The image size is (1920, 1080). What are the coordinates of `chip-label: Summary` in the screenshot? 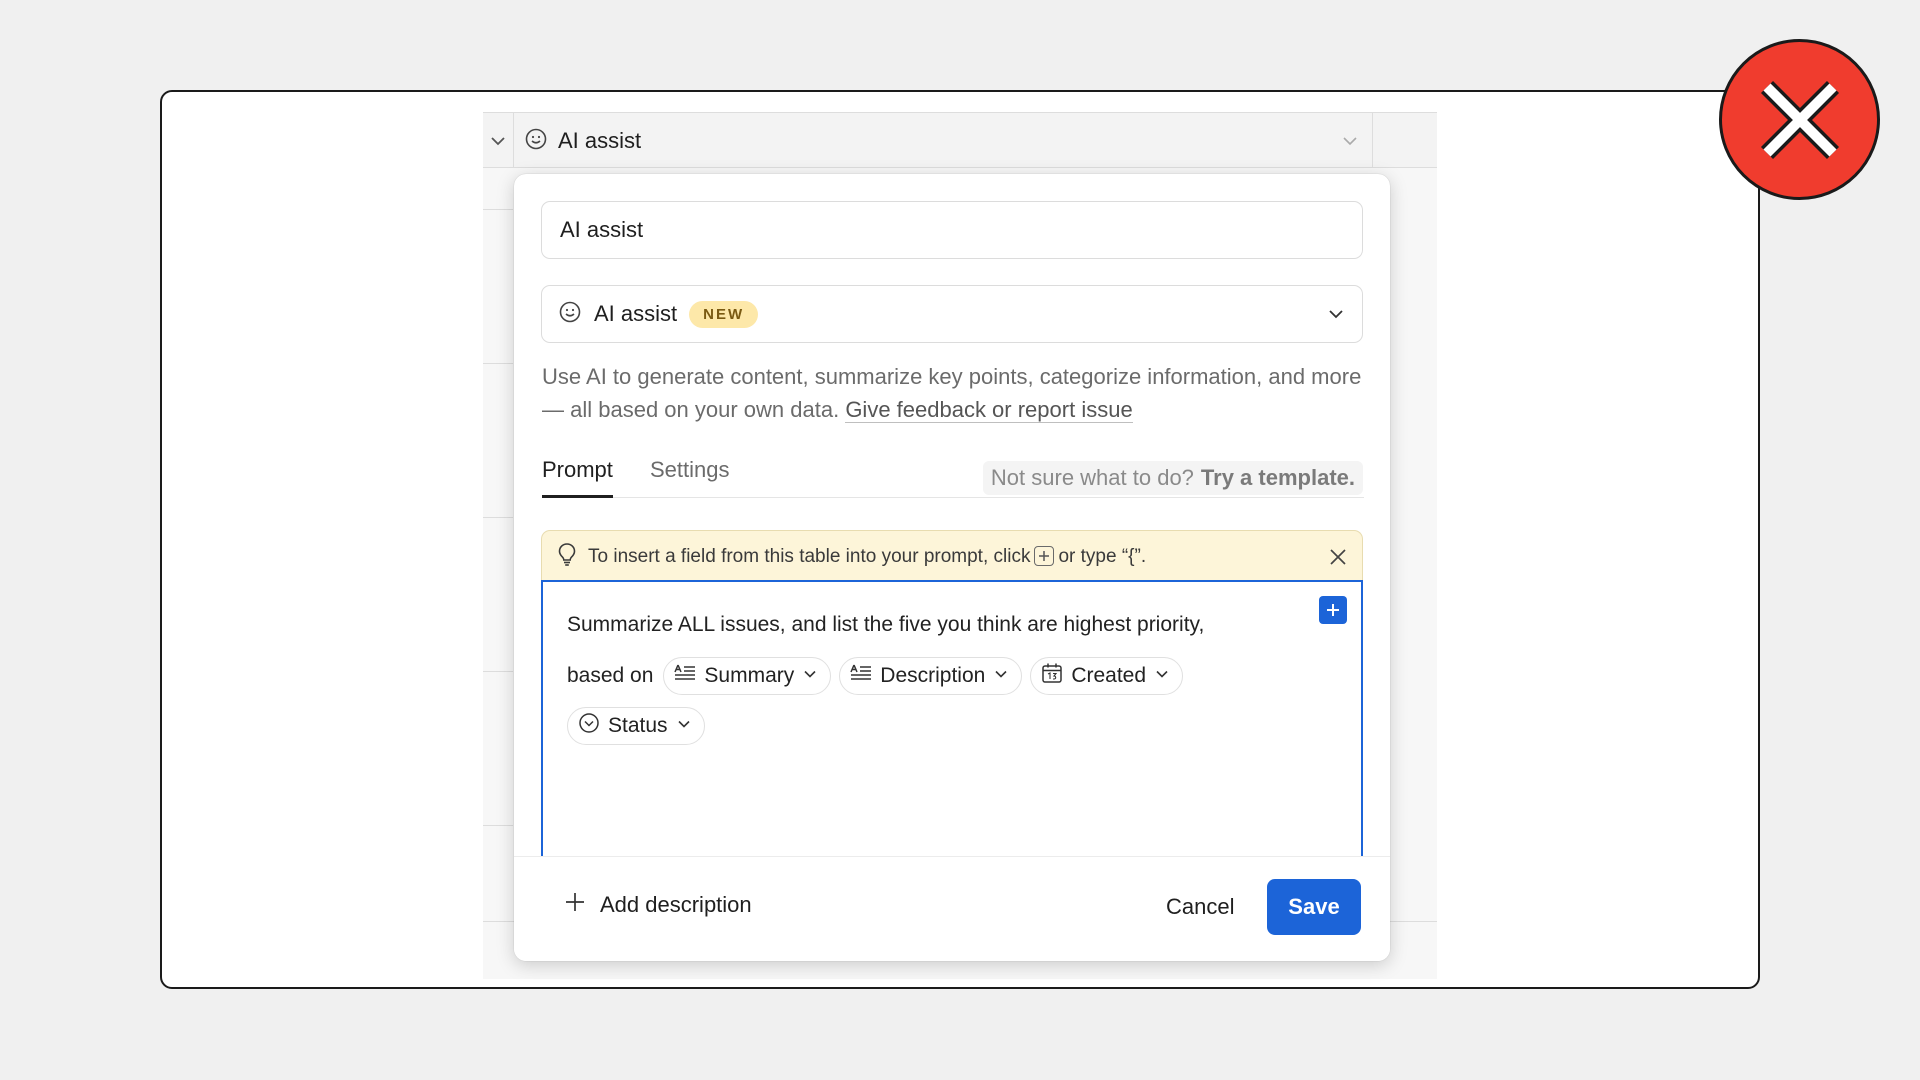 It's located at (749, 675).